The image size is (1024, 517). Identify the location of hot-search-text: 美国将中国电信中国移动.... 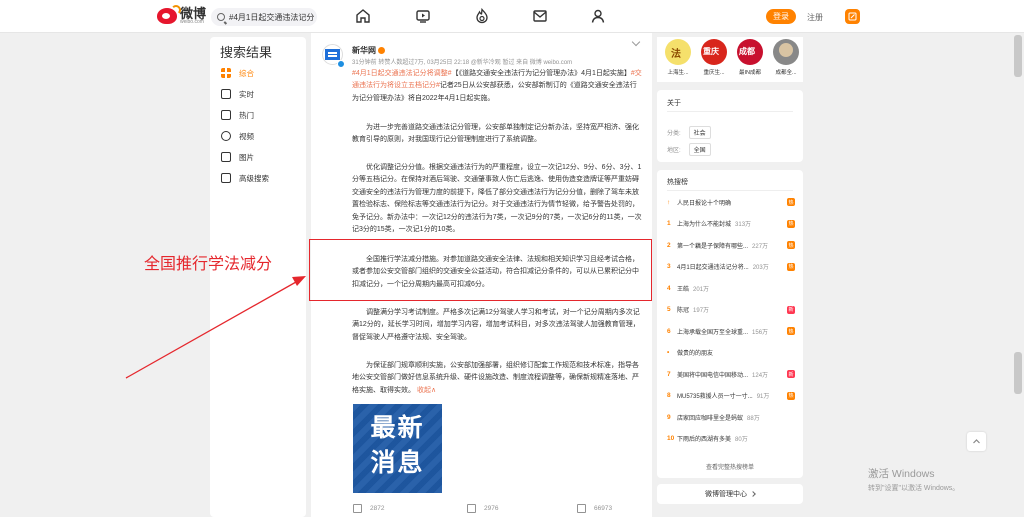
(713, 375).